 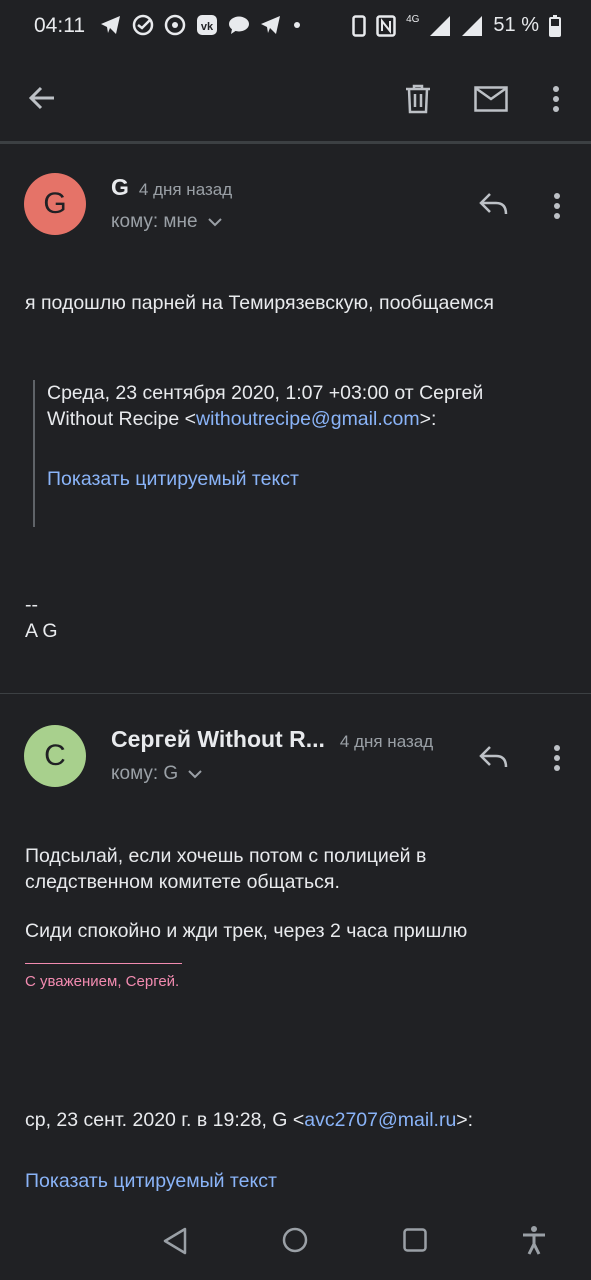 I want to click on avatar-letter: C, so click(x=55, y=755).